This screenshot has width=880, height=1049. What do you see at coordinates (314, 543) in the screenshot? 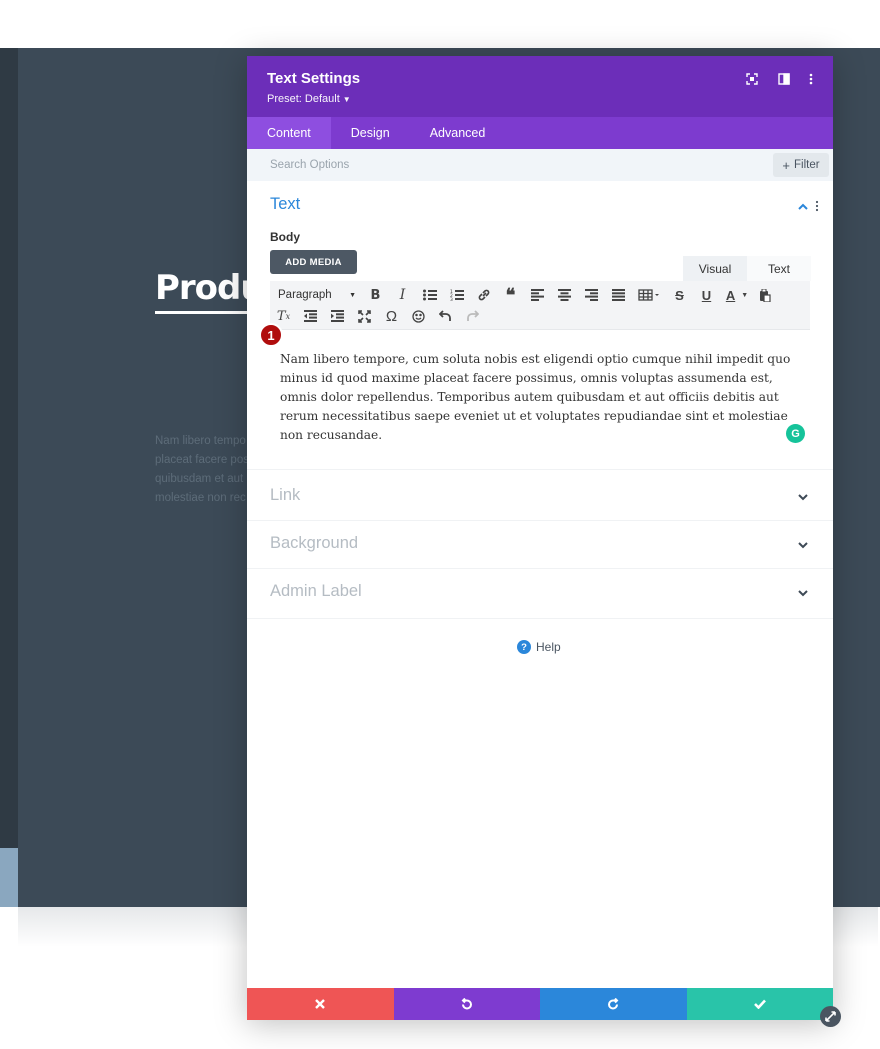
I see `section-title-background: Background` at bounding box center [314, 543].